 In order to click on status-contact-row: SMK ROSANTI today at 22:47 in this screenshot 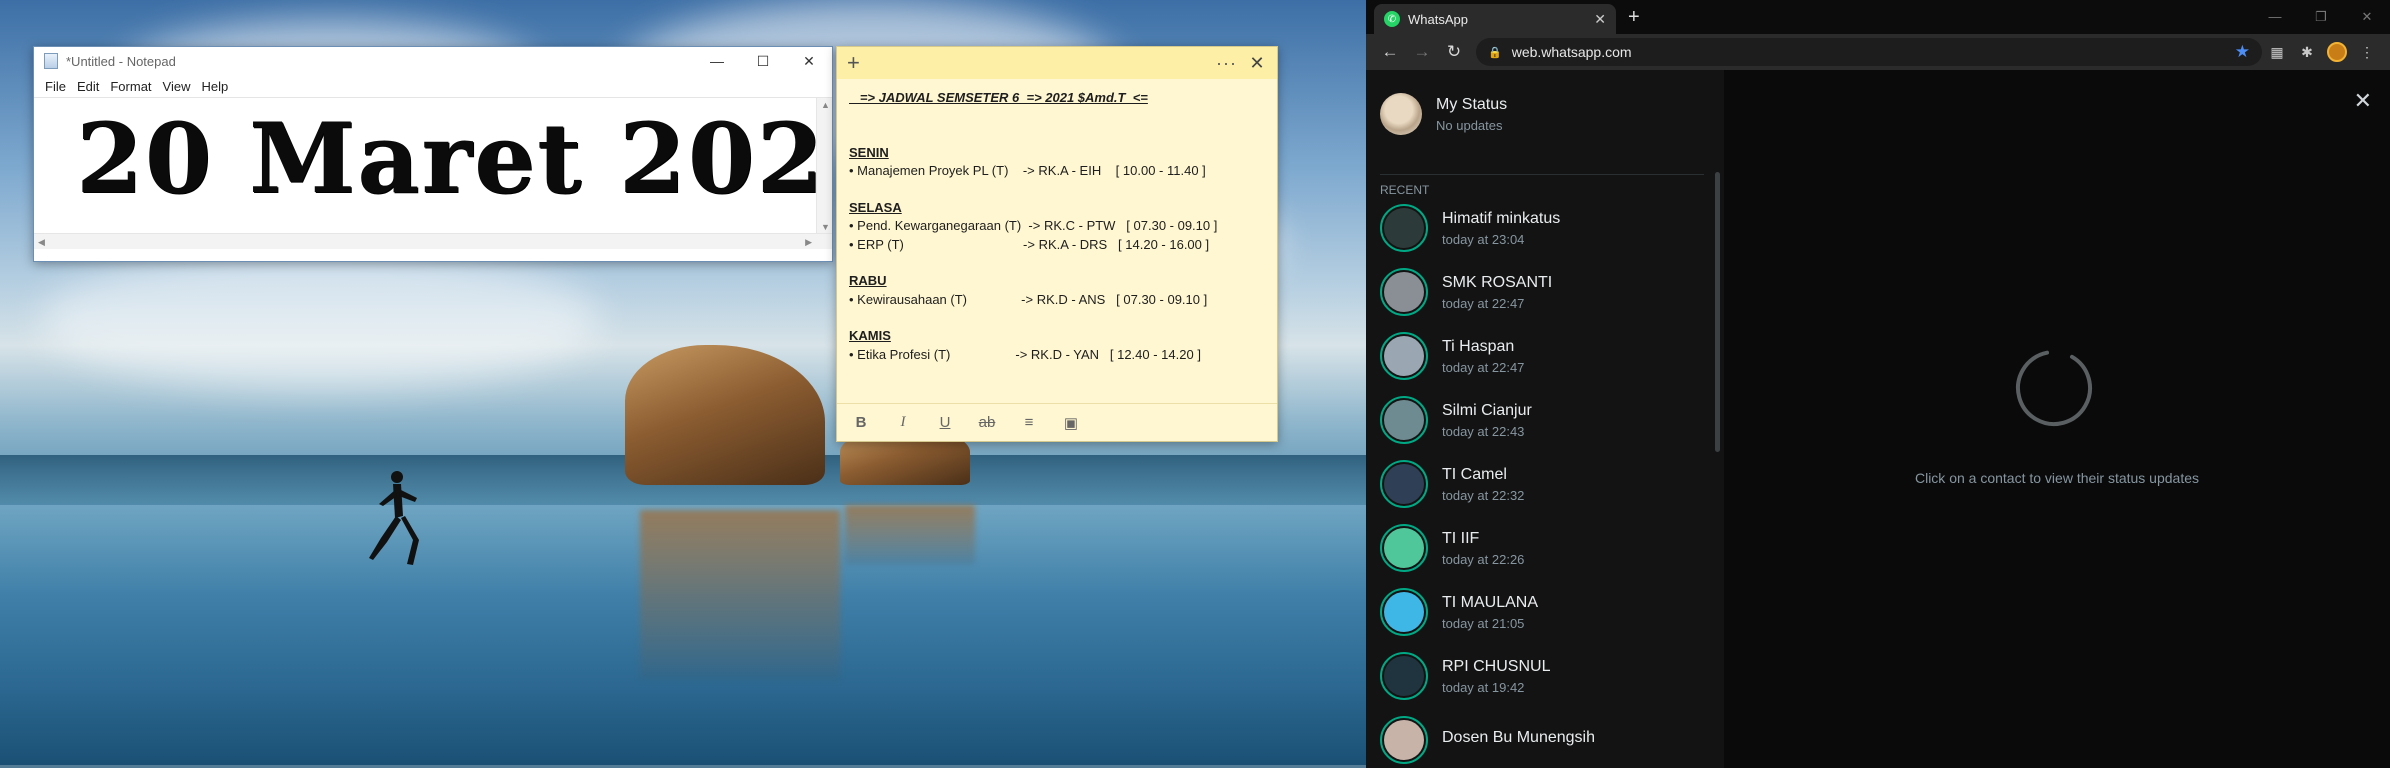, I will do `click(1545, 292)`.